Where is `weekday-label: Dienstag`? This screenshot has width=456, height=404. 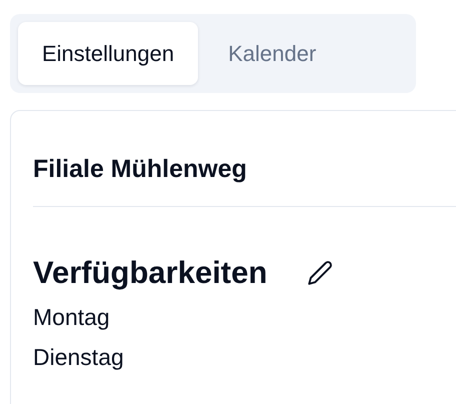
weekday-label: Dienstag is located at coordinates (79, 357).